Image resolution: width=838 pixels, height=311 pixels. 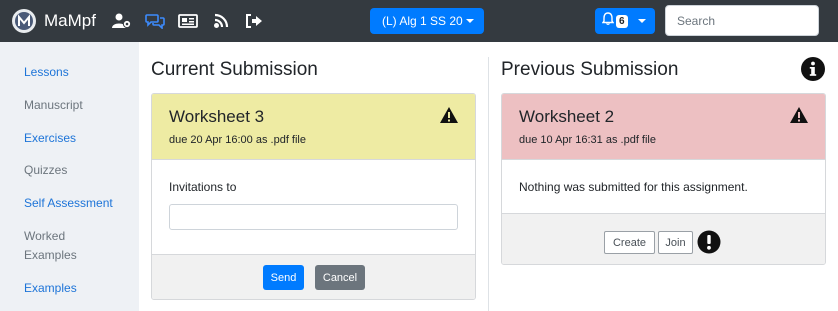 I want to click on current-submission-footer: Send Cancel, so click(x=313, y=276).